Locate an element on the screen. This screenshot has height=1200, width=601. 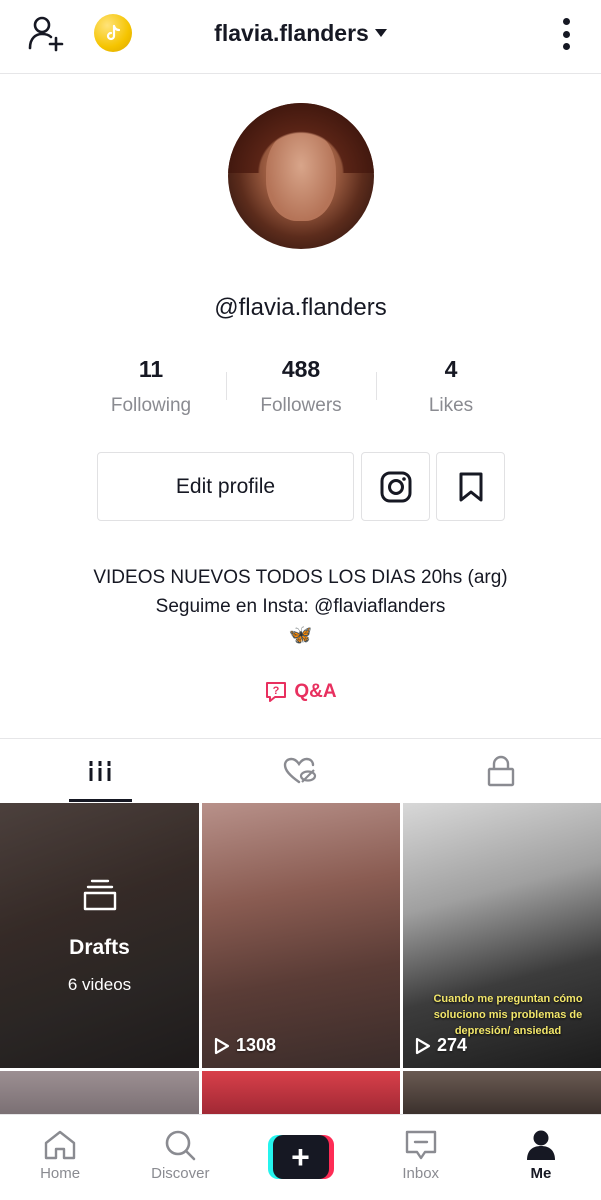
tab-videos is located at coordinates (100, 770).